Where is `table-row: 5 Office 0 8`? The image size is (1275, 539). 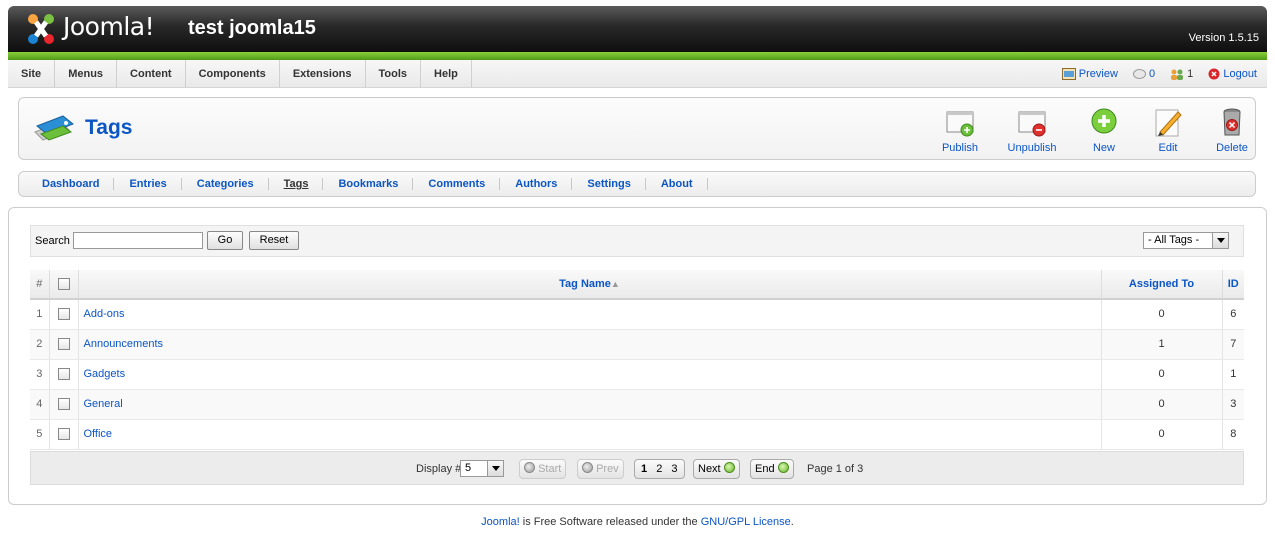
table-row: 5 Office 0 8 is located at coordinates (637, 434).